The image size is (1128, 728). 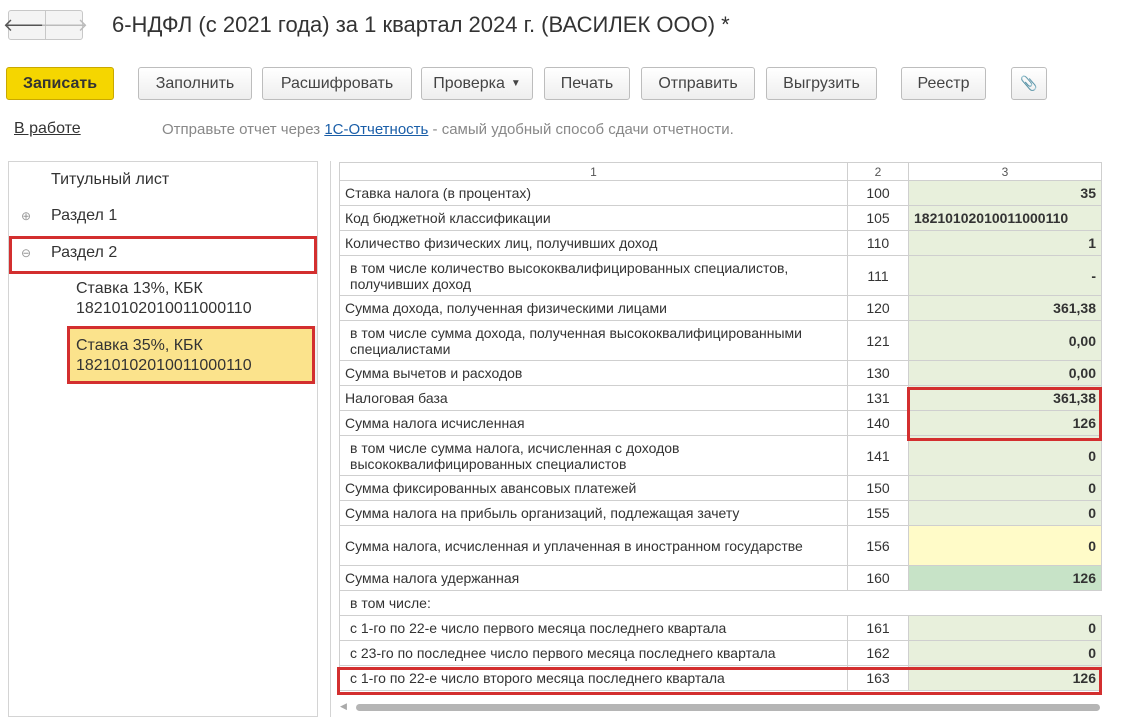 What do you see at coordinates (1005, 171) in the screenshot?
I see `column-header: 3` at bounding box center [1005, 171].